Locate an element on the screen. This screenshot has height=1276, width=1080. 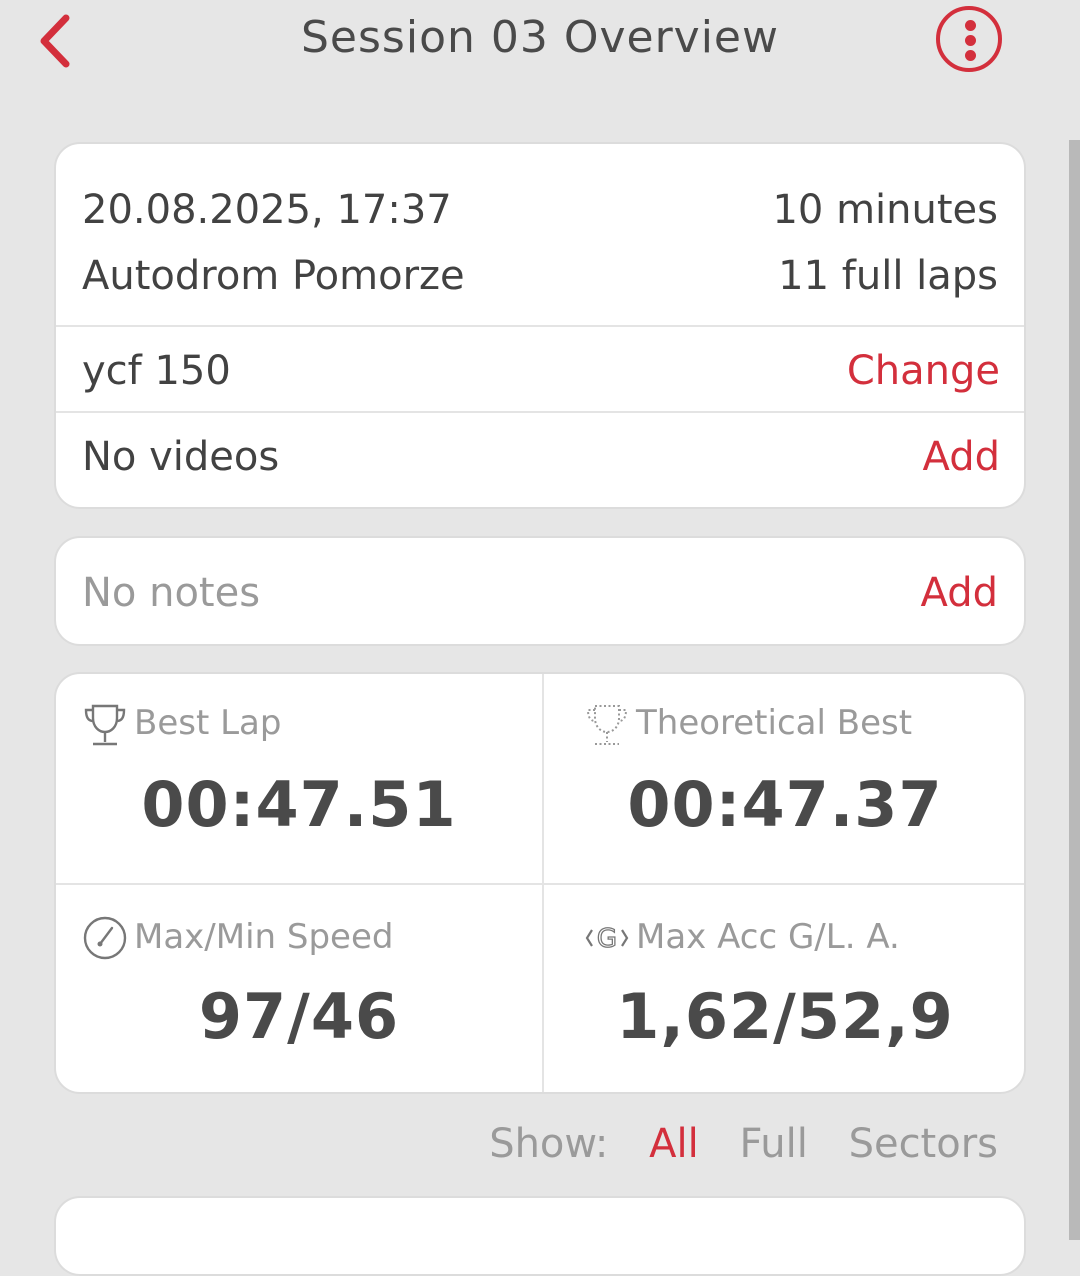
svg-text: G is located at coordinates (607, 939).